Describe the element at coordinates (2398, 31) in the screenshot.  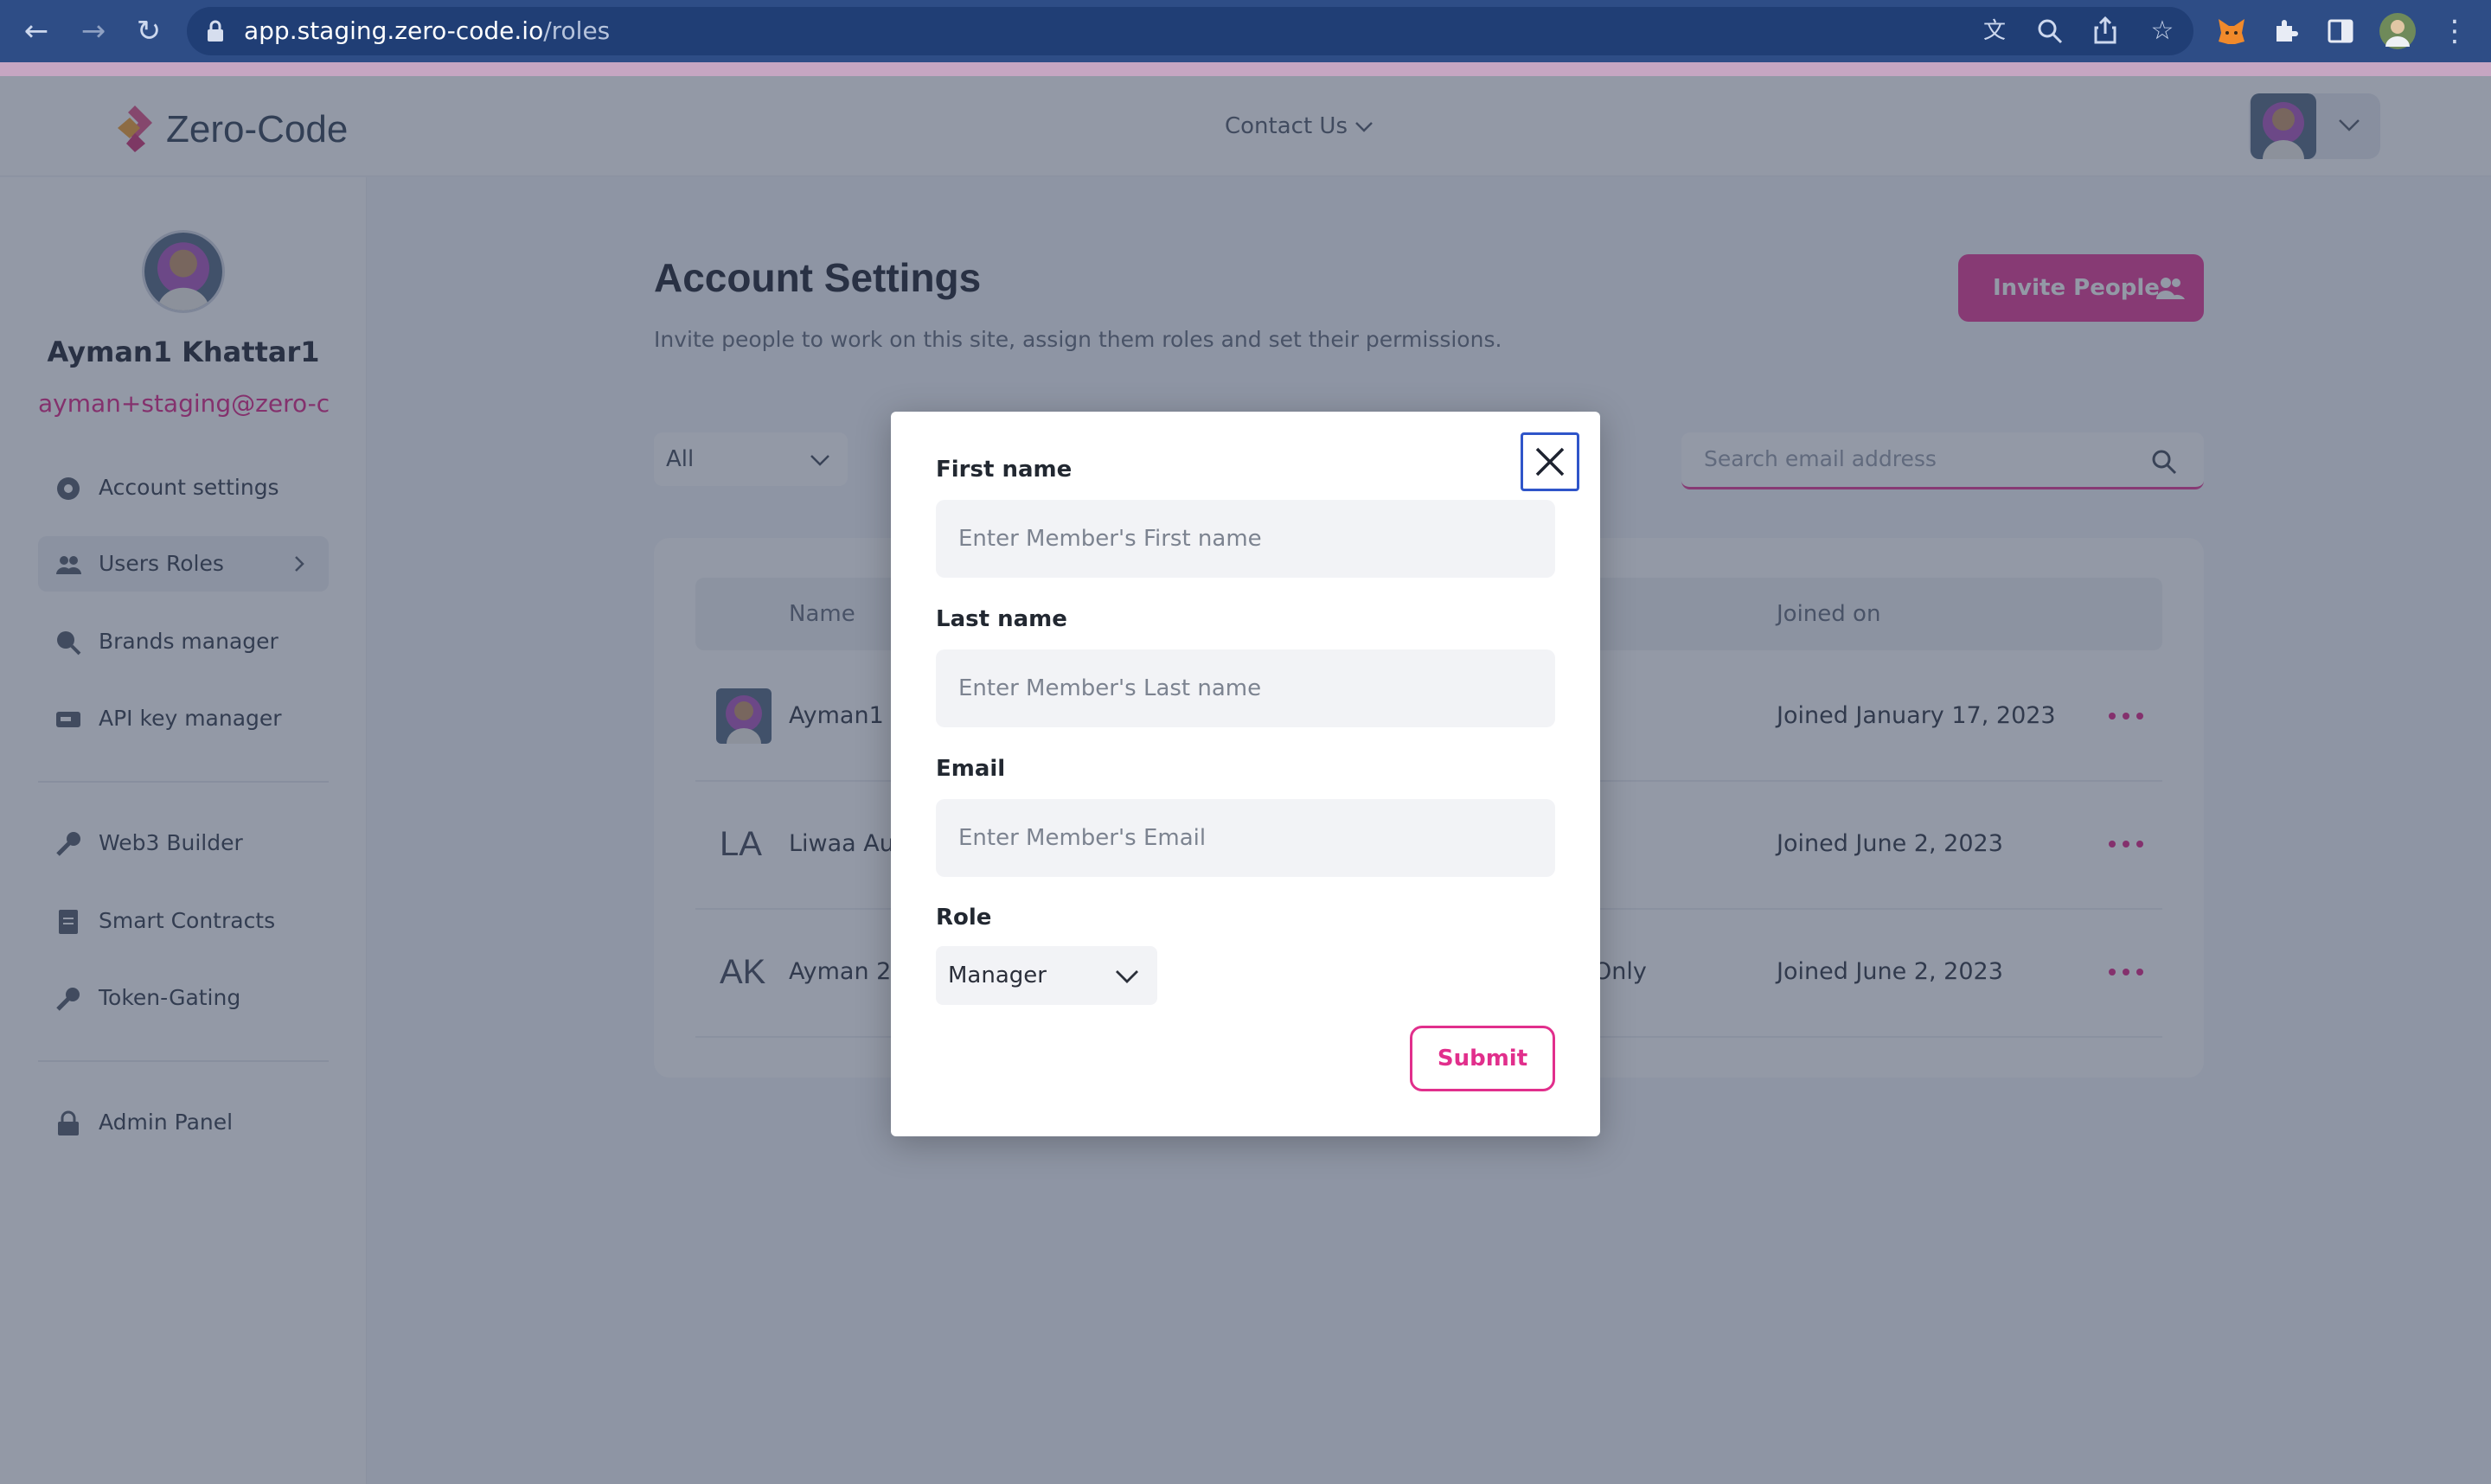
I see `browser-profile-avatar` at that location.